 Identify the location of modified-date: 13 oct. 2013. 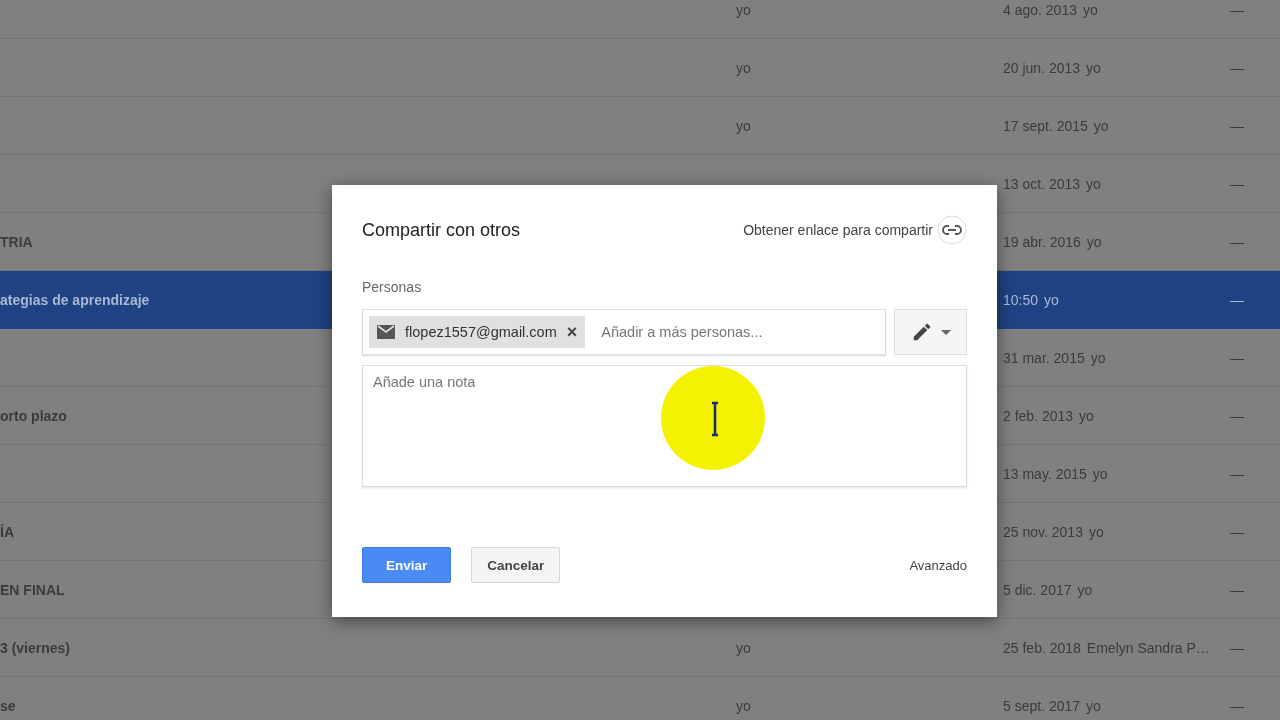
(1042, 183).